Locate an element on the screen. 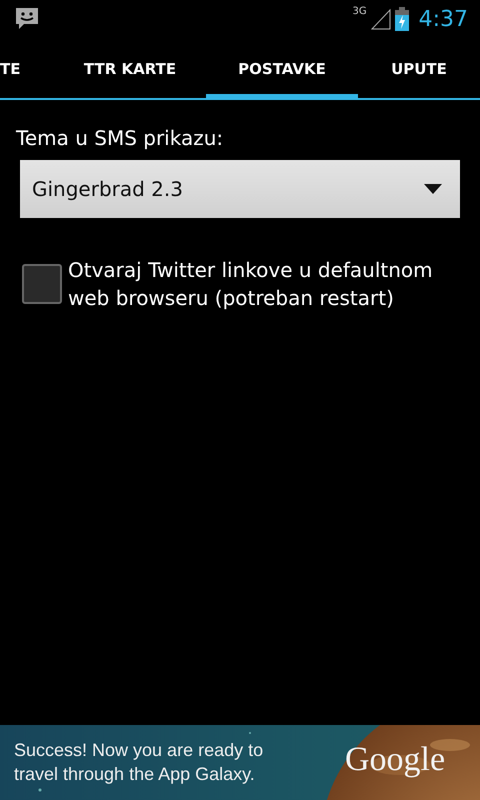 This screenshot has height=800, width=480. tab: UPUTE is located at coordinates (419, 69).